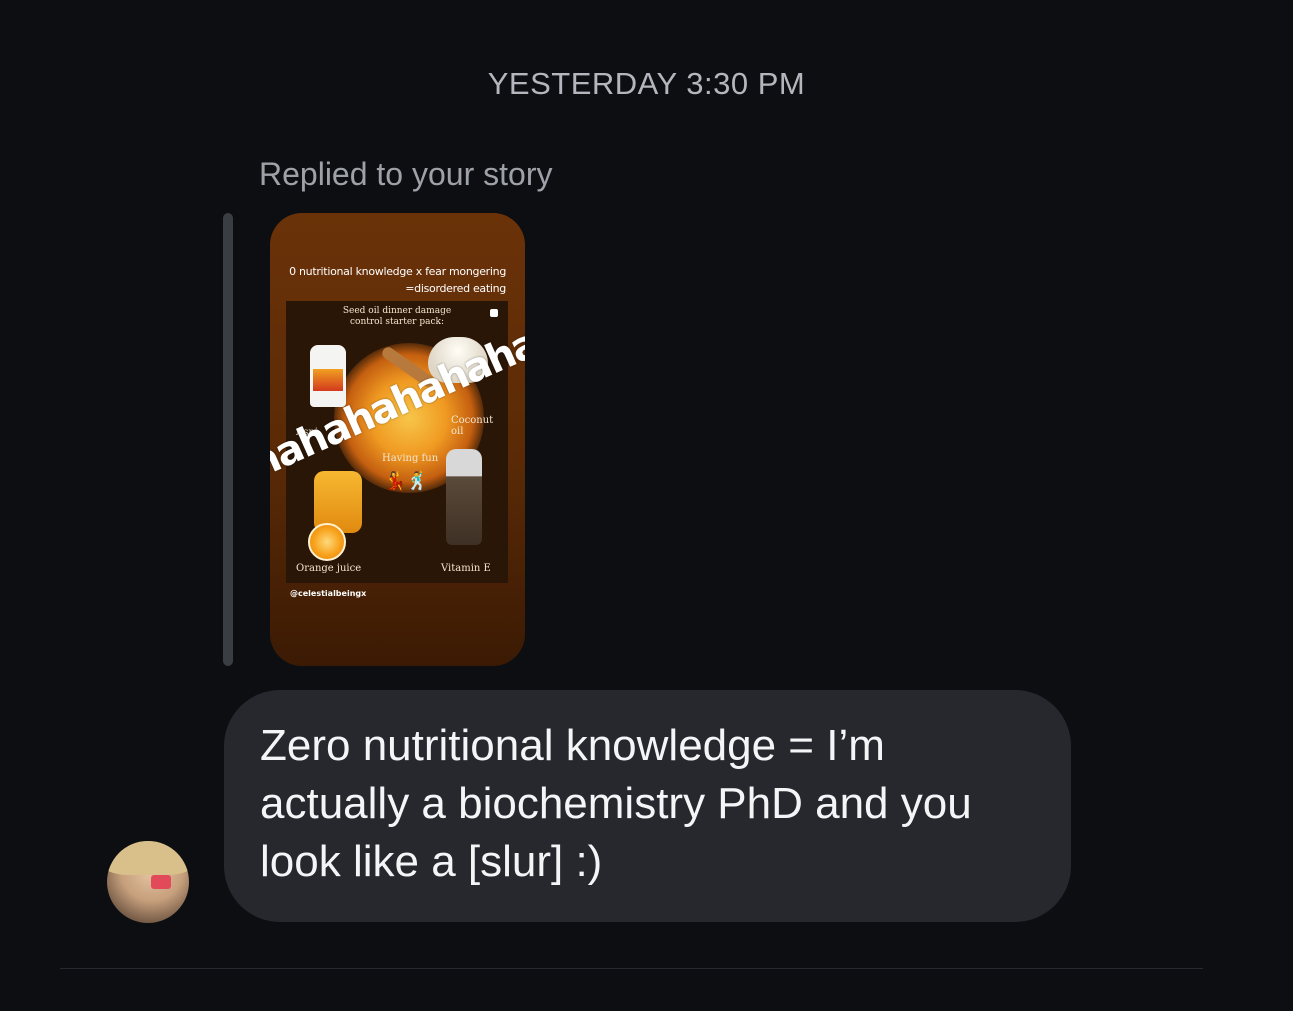  I want to click on story-author-handle: @celestialbeingx, so click(328, 593).